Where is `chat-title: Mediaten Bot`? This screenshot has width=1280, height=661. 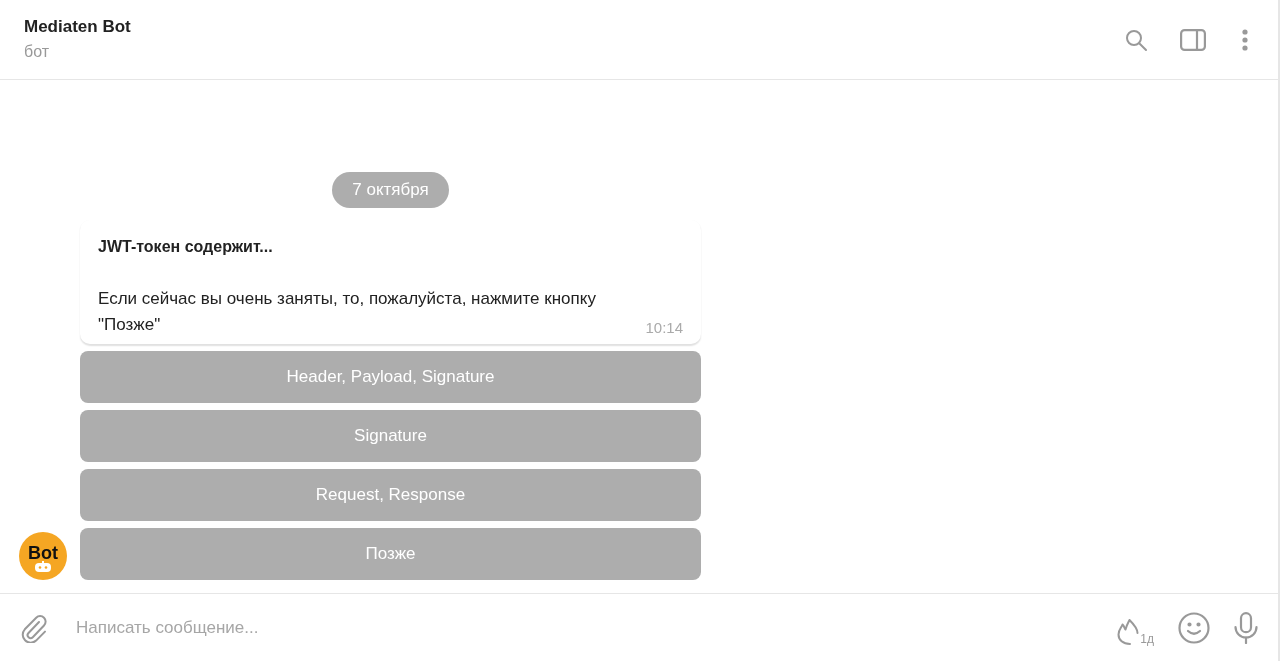 chat-title: Mediaten Bot is located at coordinates (77, 26).